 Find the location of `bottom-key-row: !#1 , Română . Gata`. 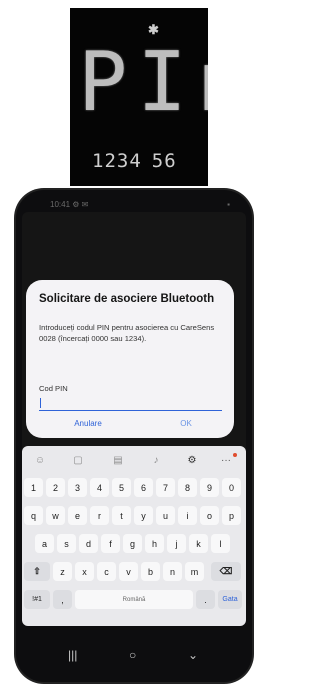

bottom-key-row: !#1 , Română . Gata is located at coordinates (134, 601).